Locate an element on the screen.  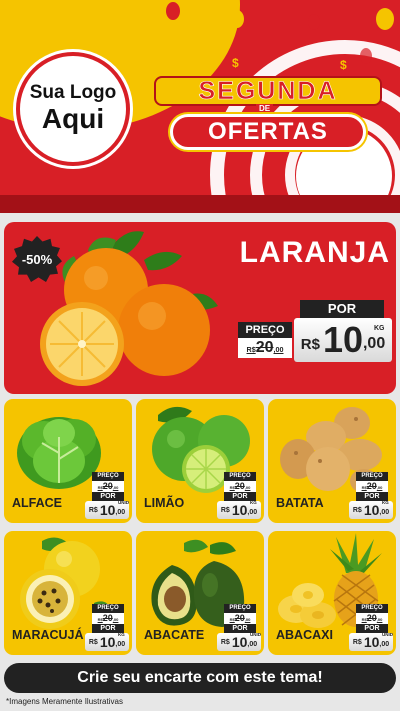
title-ofertas: OFERTAS is located at coordinates (268, 131).